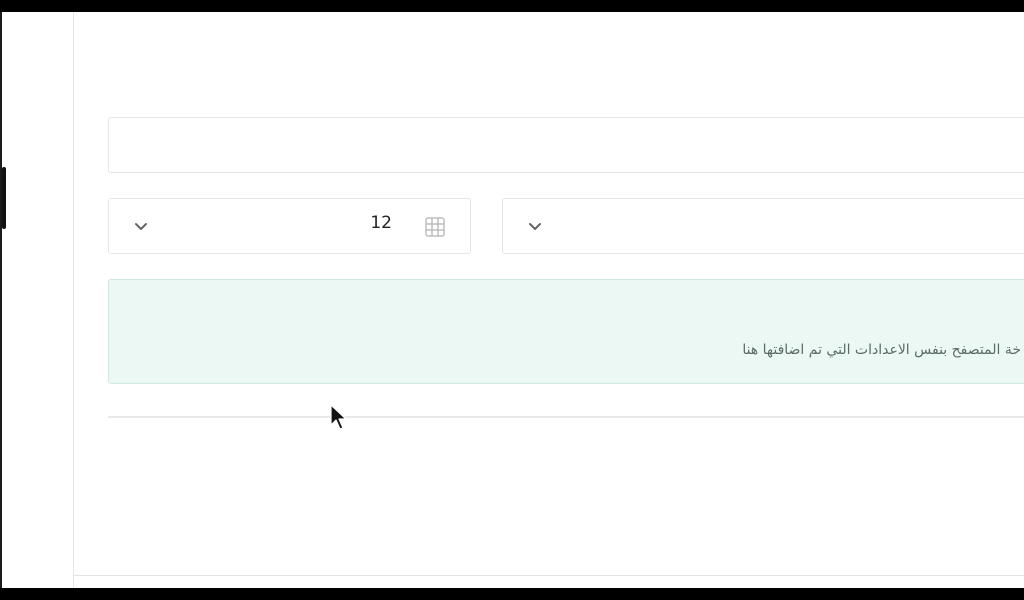 This screenshot has height=600, width=1024. What do you see at coordinates (338, 417) in the screenshot?
I see `mouse-cursor-icon` at bounding box center [338, 417].